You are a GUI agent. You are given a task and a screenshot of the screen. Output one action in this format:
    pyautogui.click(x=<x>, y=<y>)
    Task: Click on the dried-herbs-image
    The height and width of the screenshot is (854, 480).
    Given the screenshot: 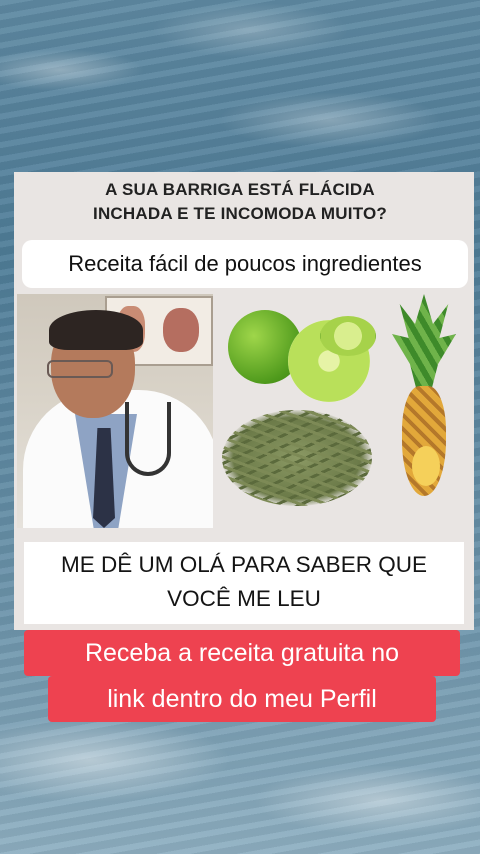 What is the action you would take?
    pyautogui.click(x=297, y=458)
    